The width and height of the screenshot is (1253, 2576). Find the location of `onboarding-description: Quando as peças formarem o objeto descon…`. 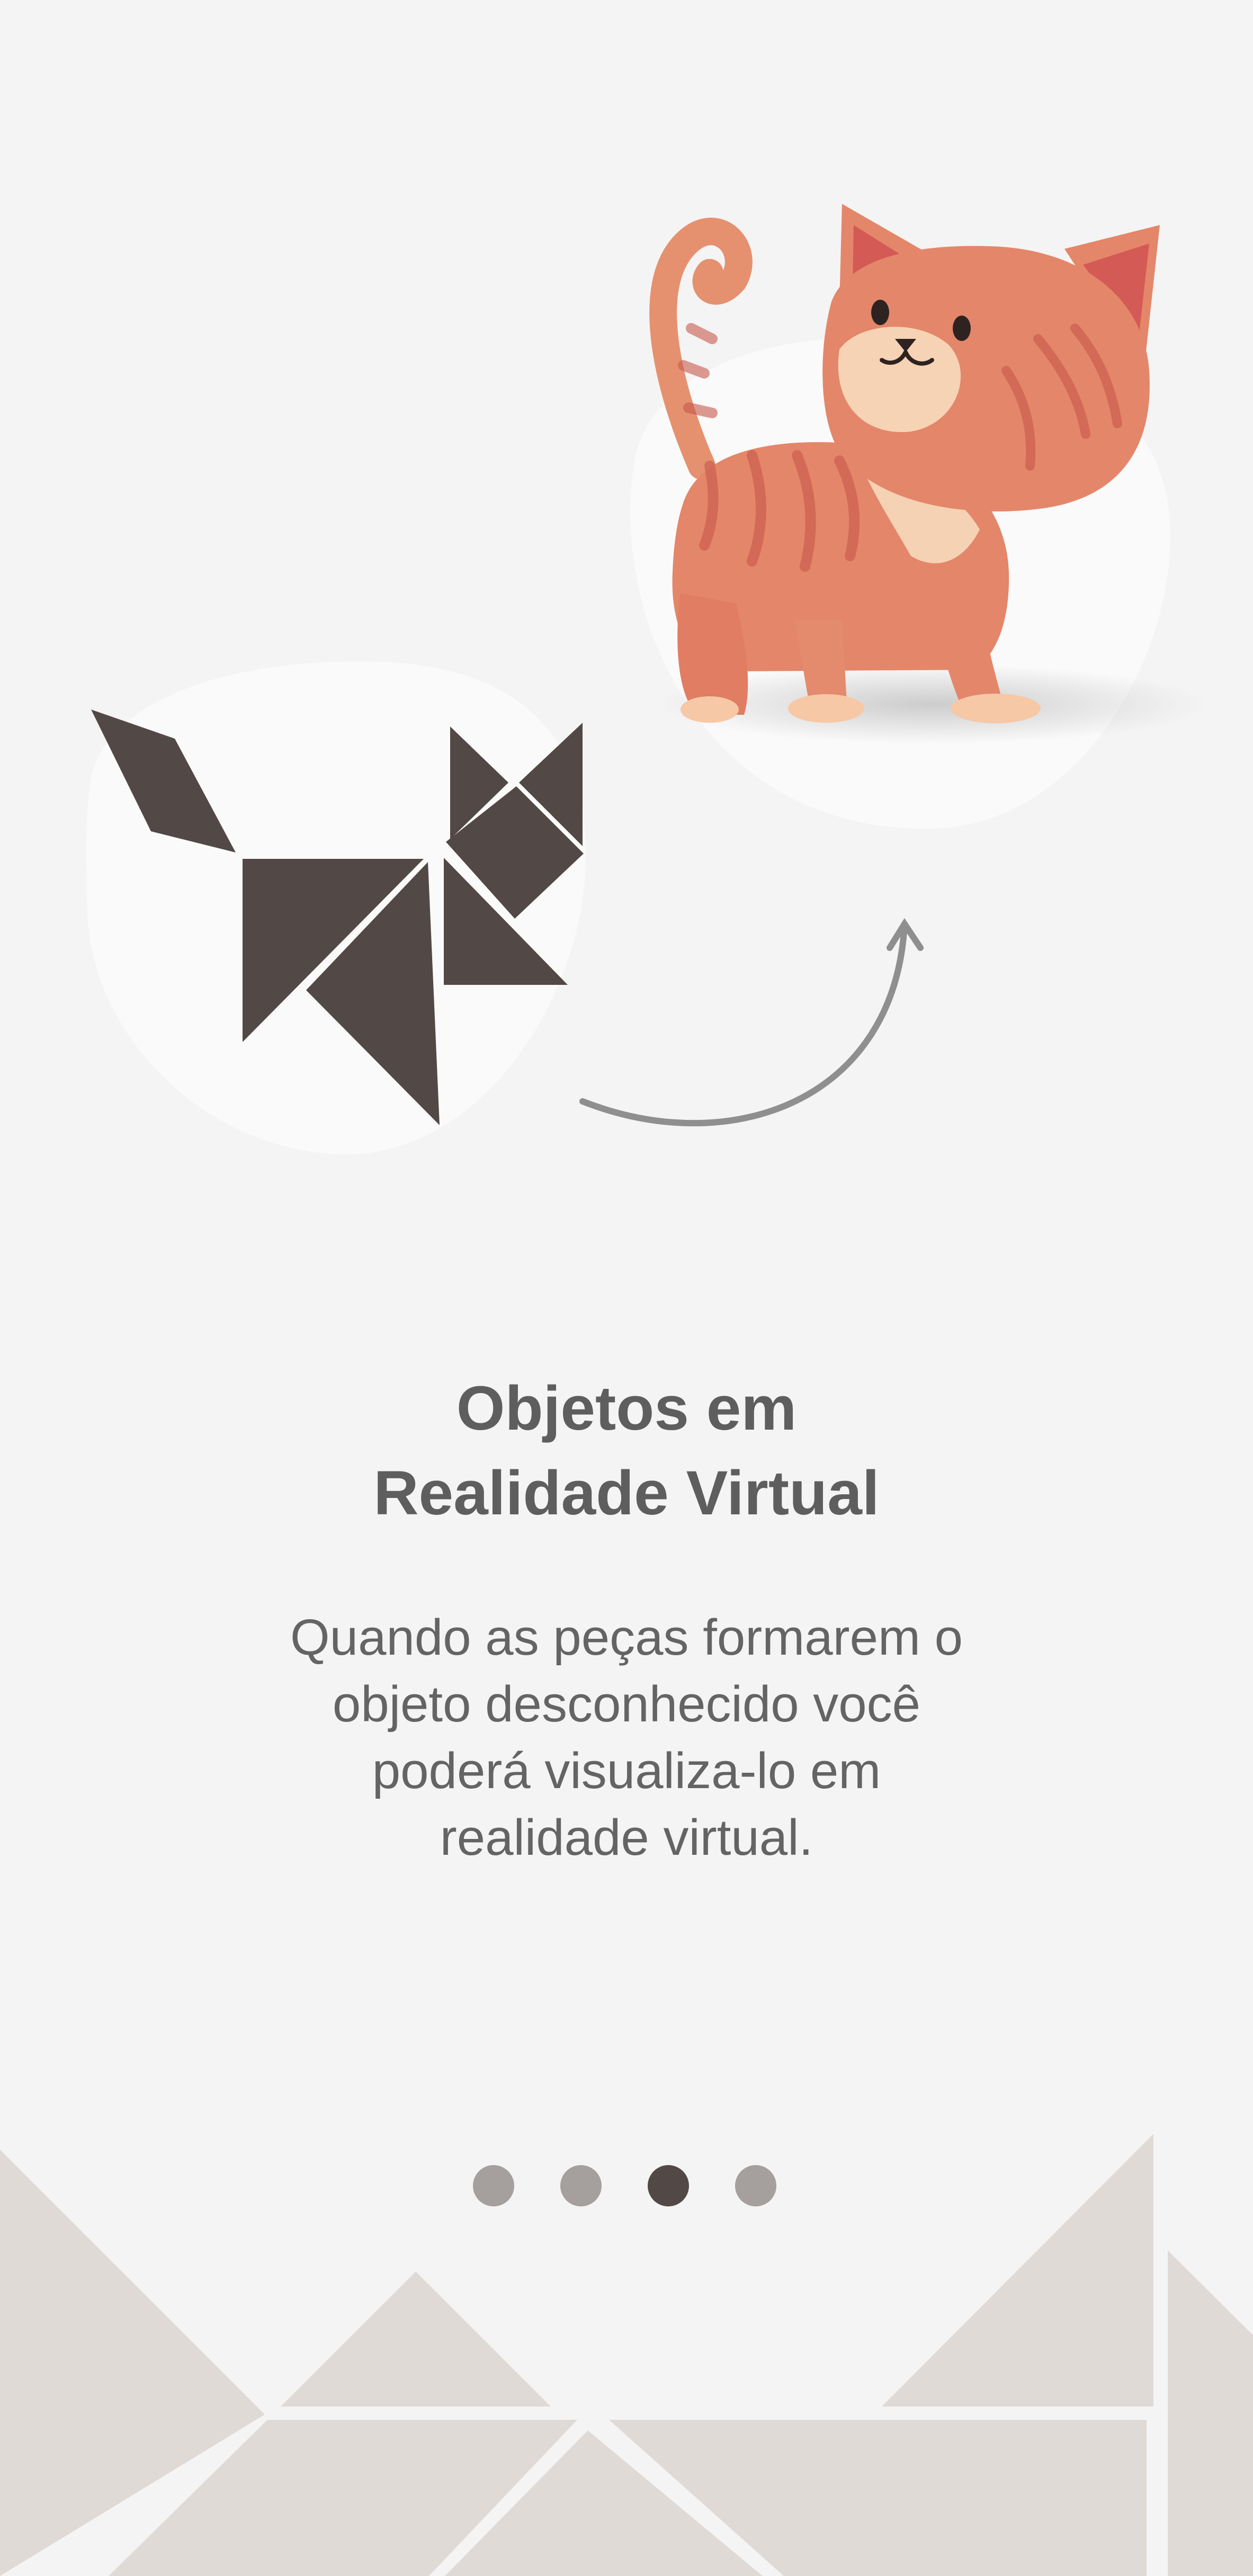

onboarding-description: Quando as peças formarem o objeto descon… is located at coordinates (626, 1737).